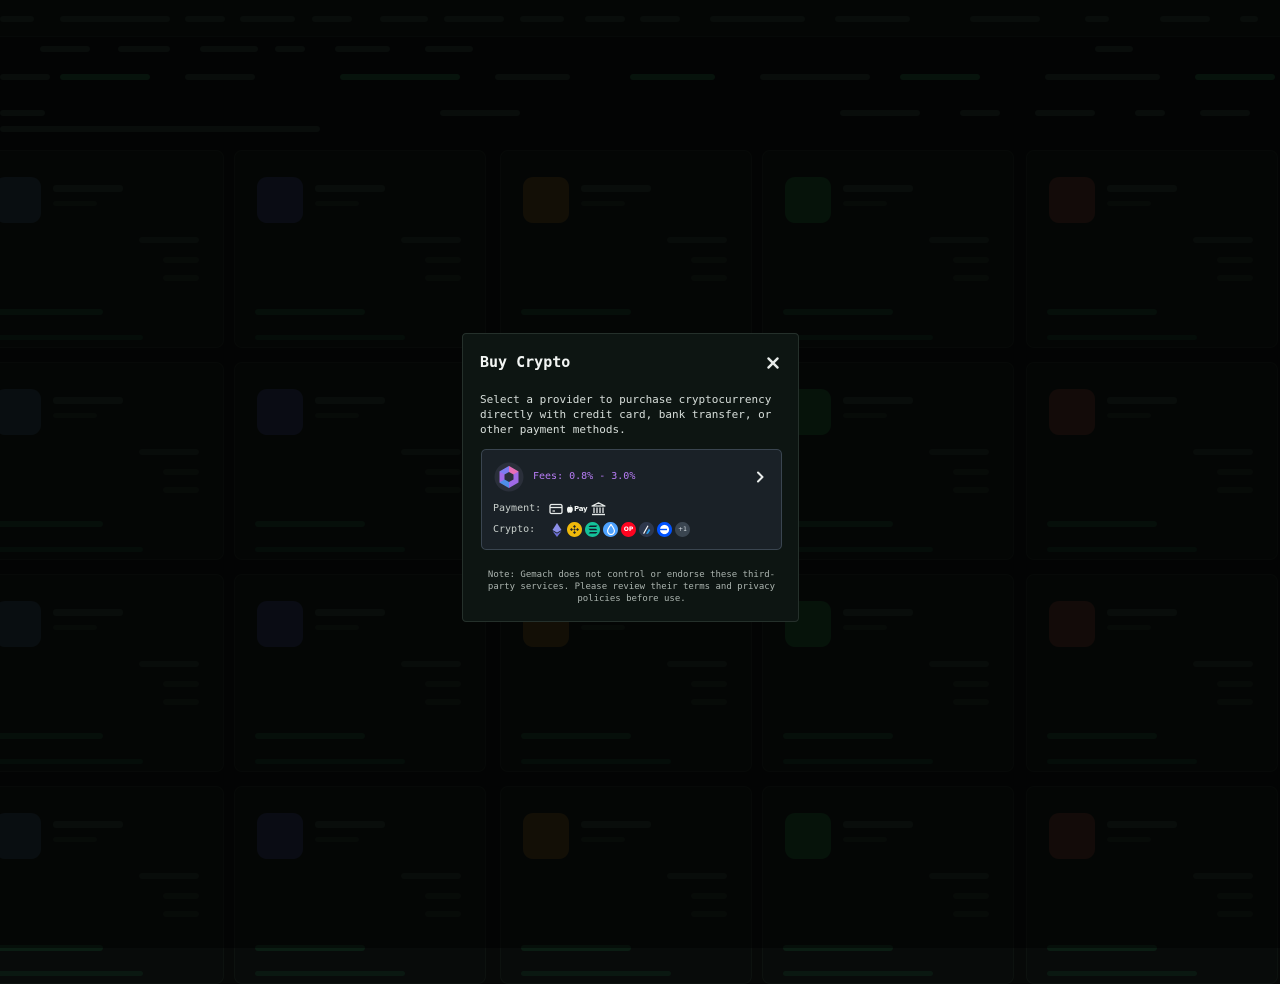 This screenshot has width=1280, height=984. What do you see at coordinates (525, 362) in the screenshot?
I see `modal-title: Buy Crypto` at bounding box center [525, 362].